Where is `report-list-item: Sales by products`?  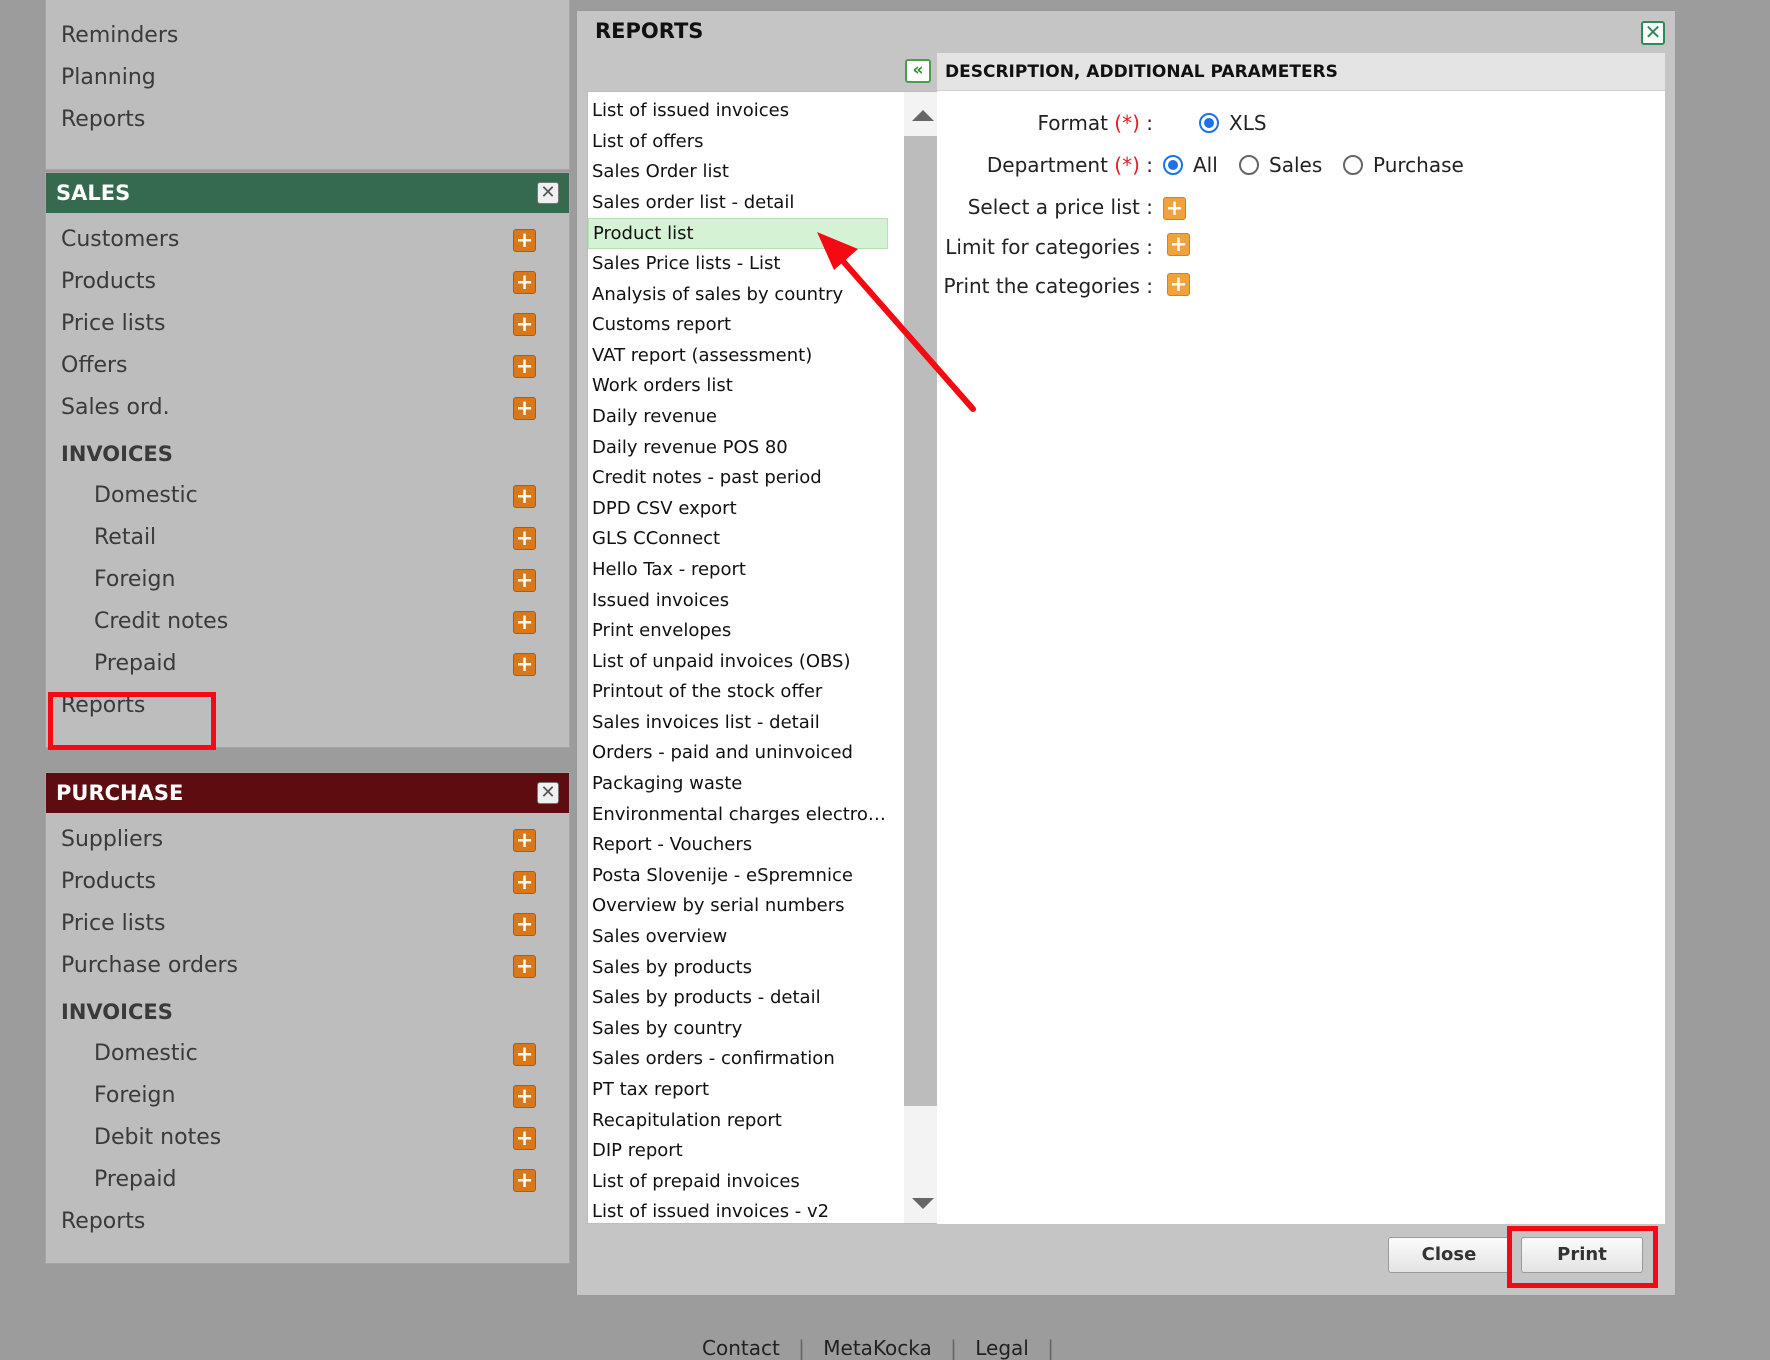
report-list-item: Sales by products is located at coordinates (738, 968).